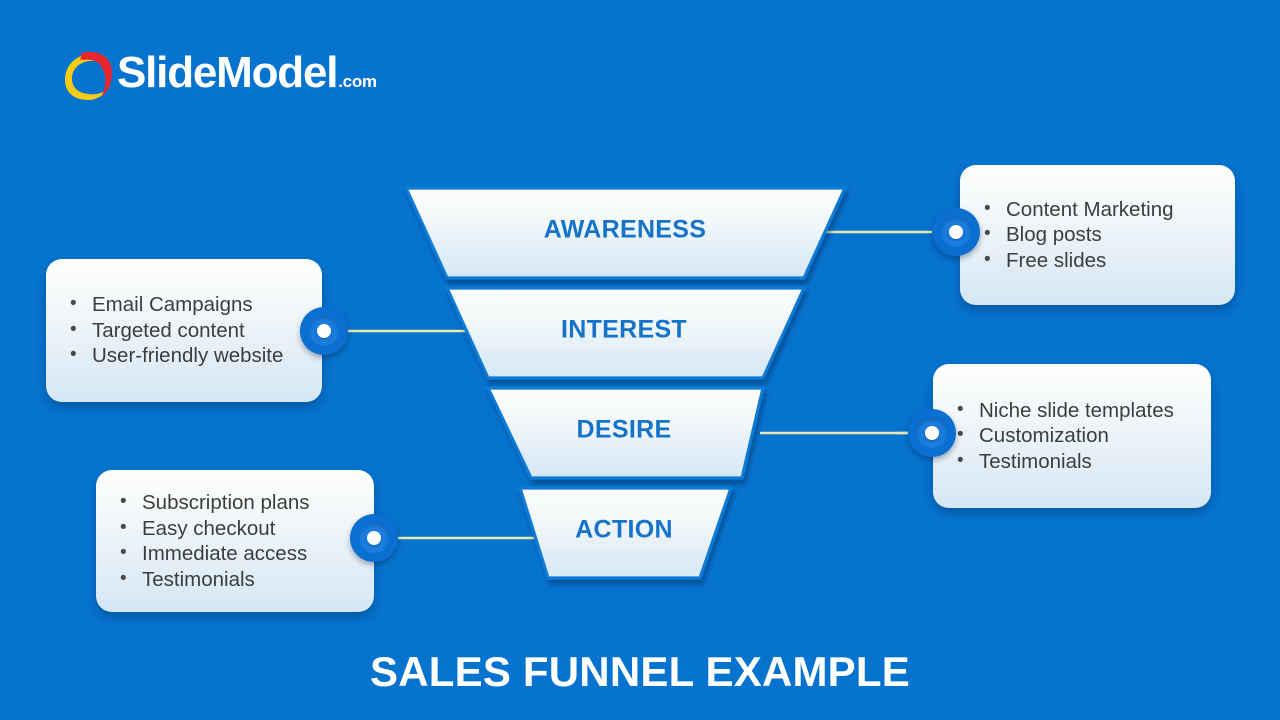  What do you see at coordinates (640, 671) in the screenshot?
I see `page-title: SALES FUNNEL EXAMPLE` at bounding box center [640, 671].